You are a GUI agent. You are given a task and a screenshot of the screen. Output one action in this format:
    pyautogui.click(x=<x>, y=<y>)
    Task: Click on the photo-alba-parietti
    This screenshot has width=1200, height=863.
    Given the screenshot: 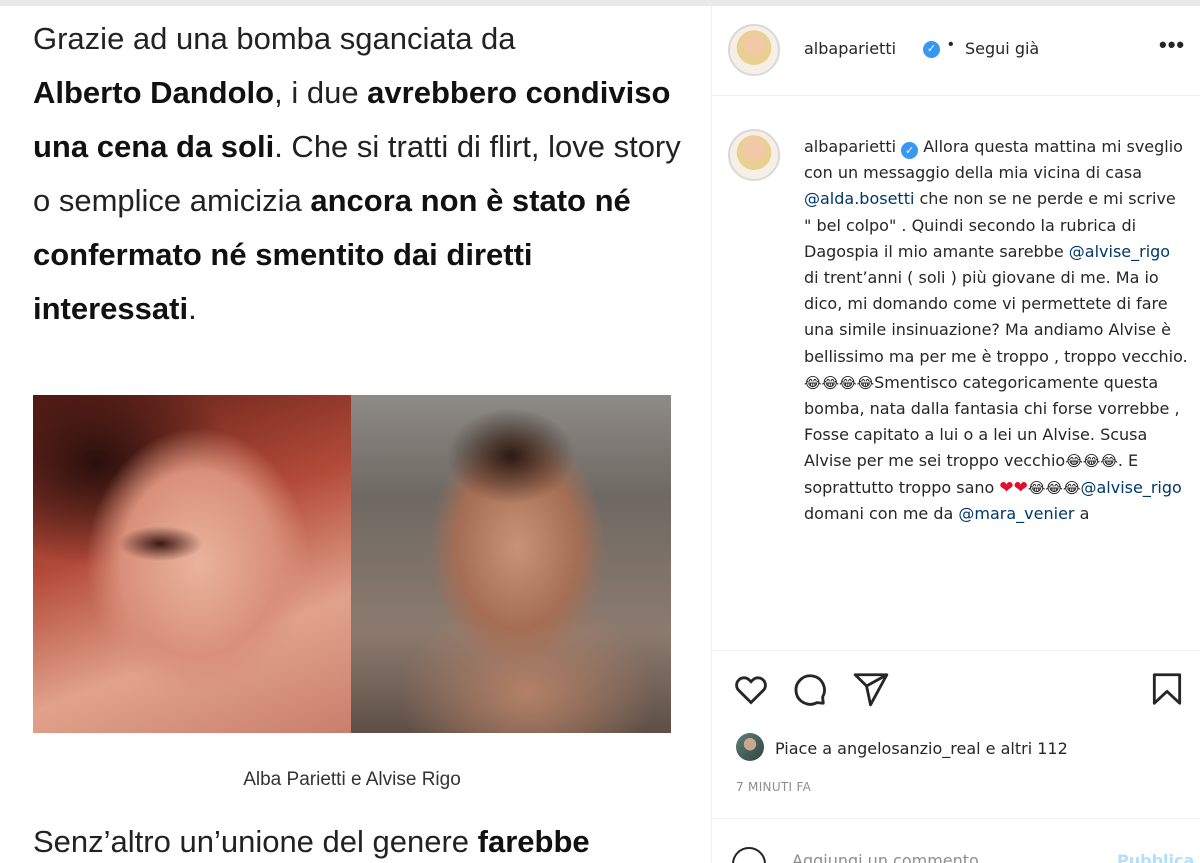 What is the action you would take?
    pyautogui.click(x=192, y=564)
    